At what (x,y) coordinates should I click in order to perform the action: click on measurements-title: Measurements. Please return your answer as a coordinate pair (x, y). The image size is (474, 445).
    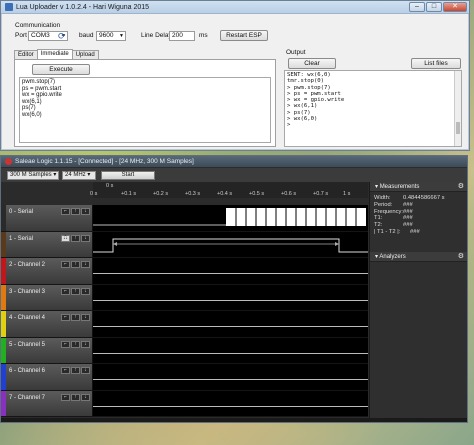
    Looking at the image, I should click on (399, 187).